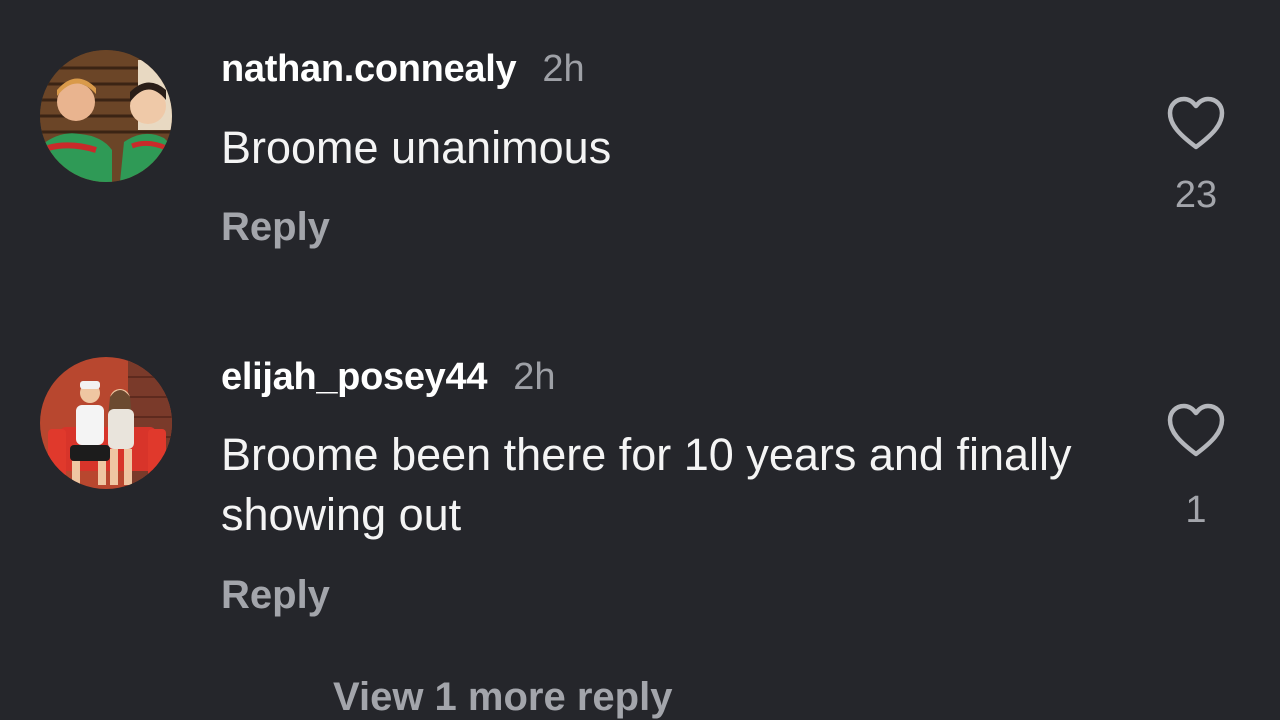 Image resolution: width=1280 pixels, height=720 pixels. I want to click on view-more-replies-button: View 1 more reply, so click(502, 696).